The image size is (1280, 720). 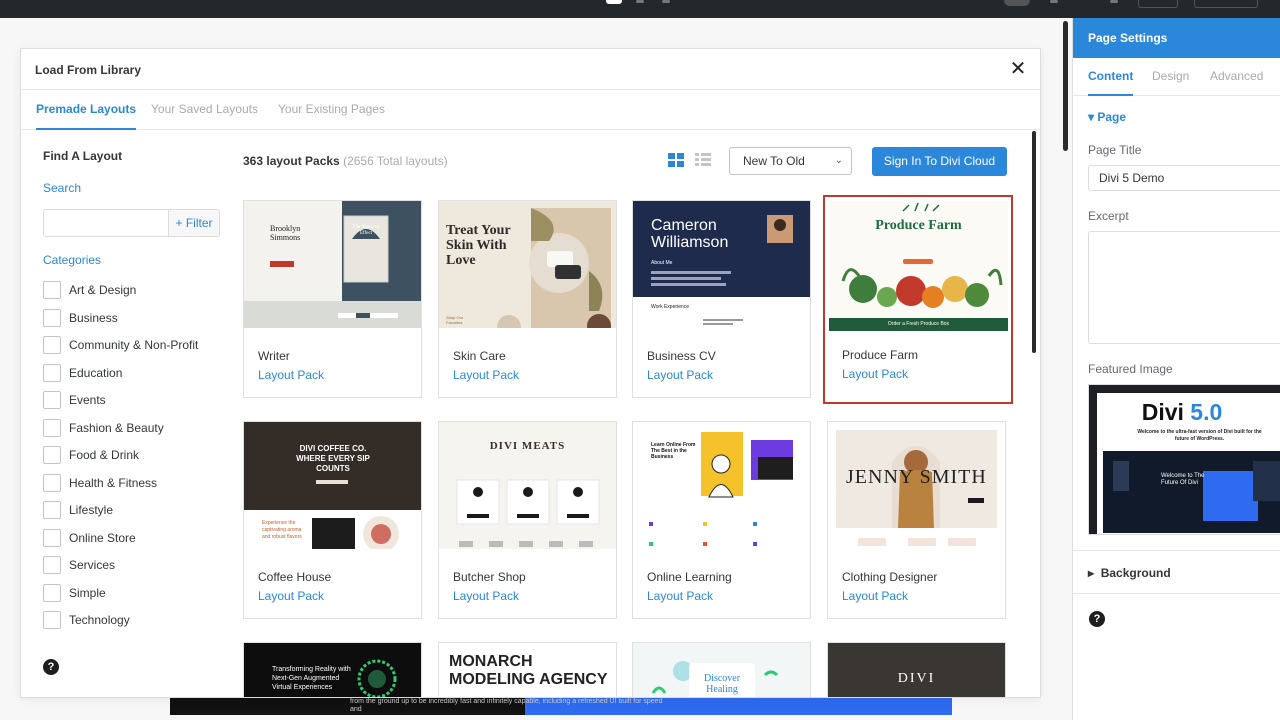 I want to click on layout-card-butcher-shop: DIVI MEATS Butcher Shop Layout Pack, so click(x=527, y=520).